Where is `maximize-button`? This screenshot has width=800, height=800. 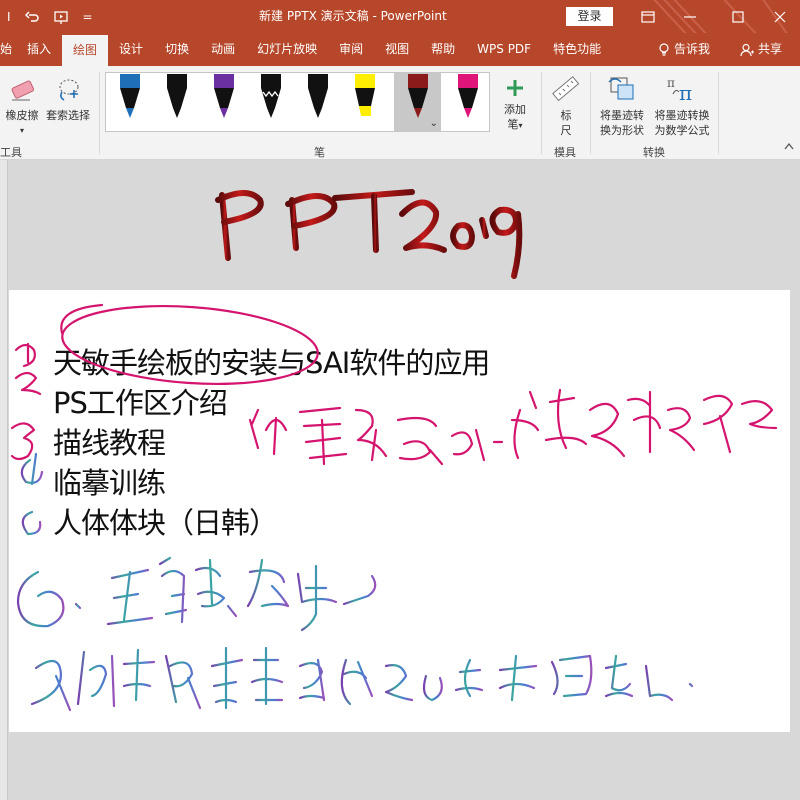
maximize-button is located at coordinates (738, 16).